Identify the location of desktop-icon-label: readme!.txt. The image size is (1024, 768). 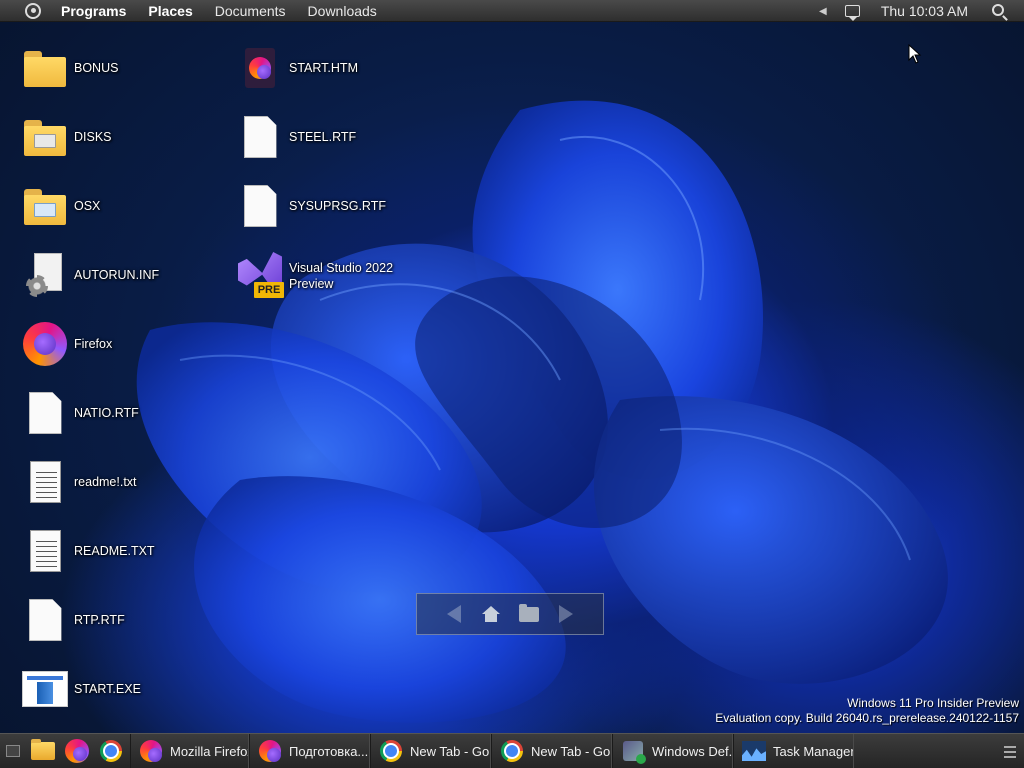
(105, 482).